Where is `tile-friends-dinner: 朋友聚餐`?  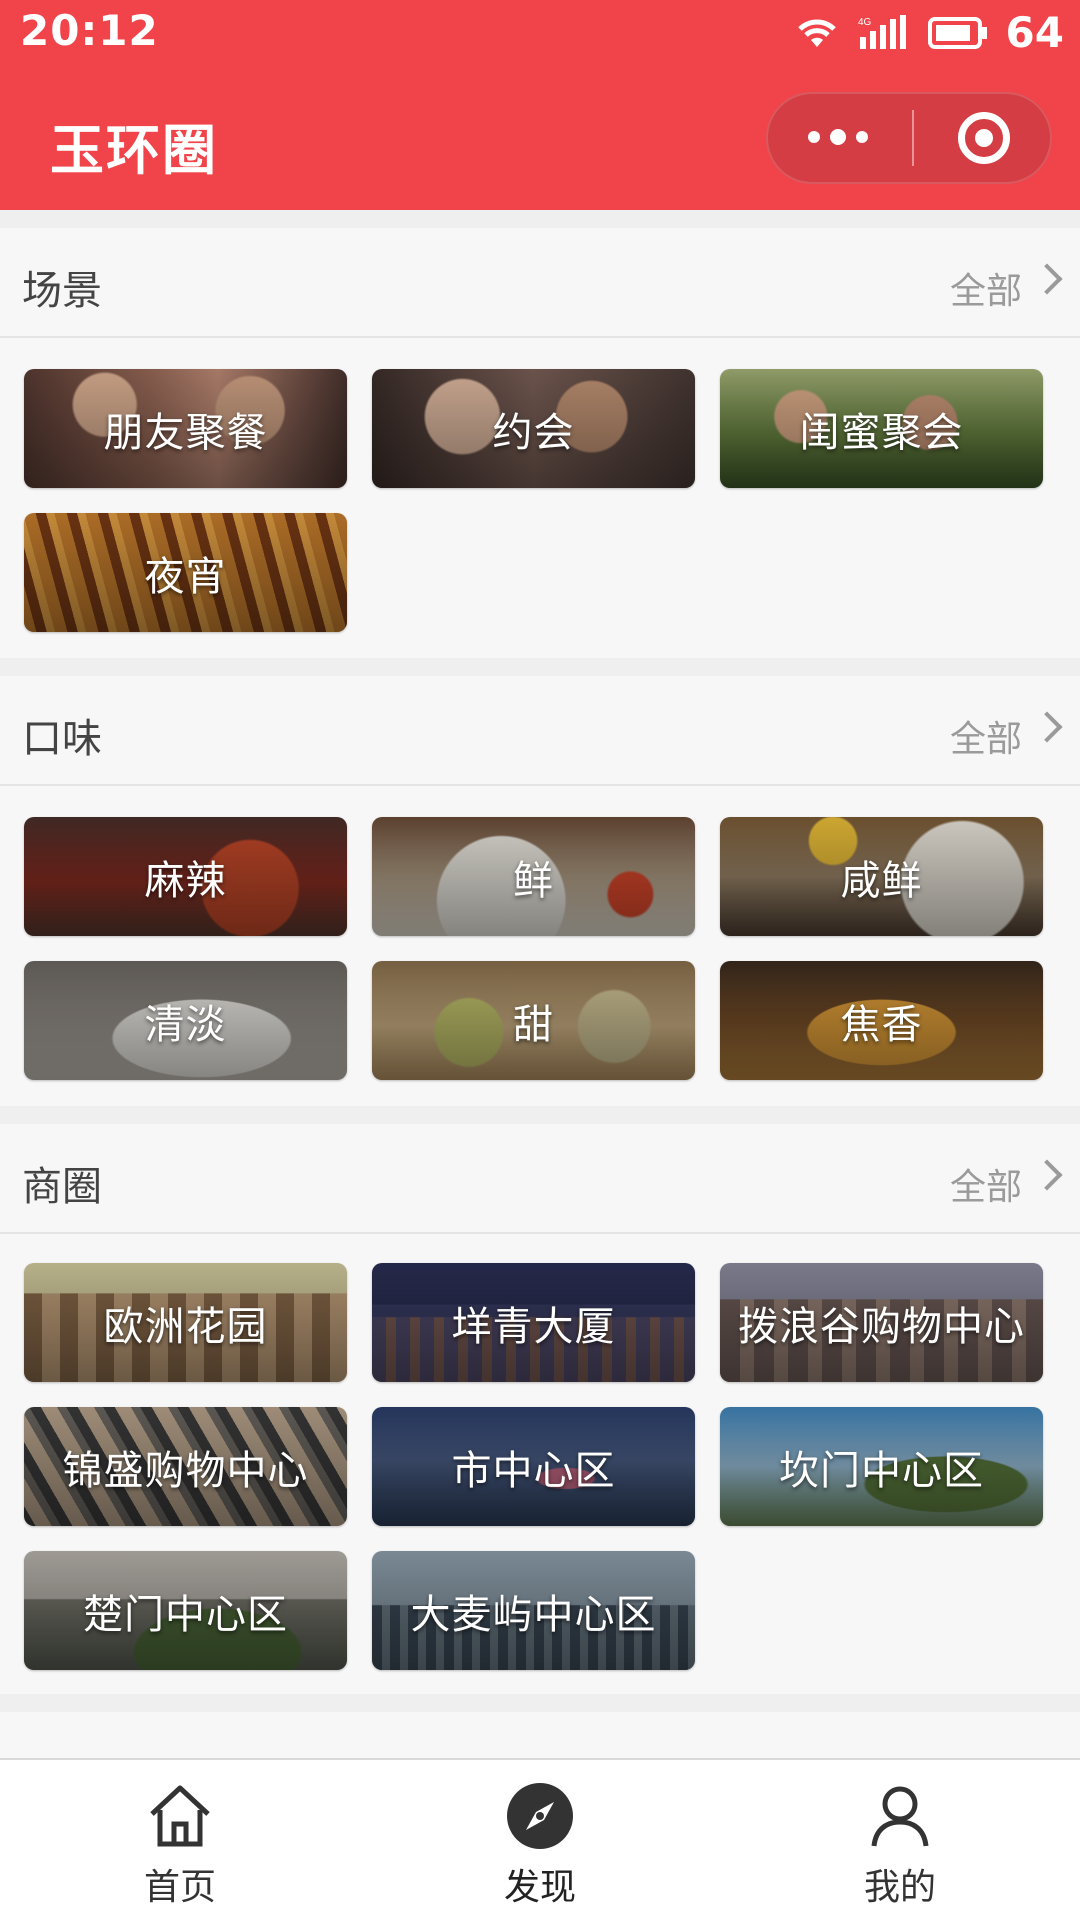 tile-friends-dinner: 朋友聚餐 is located at coordinates (185, 428).